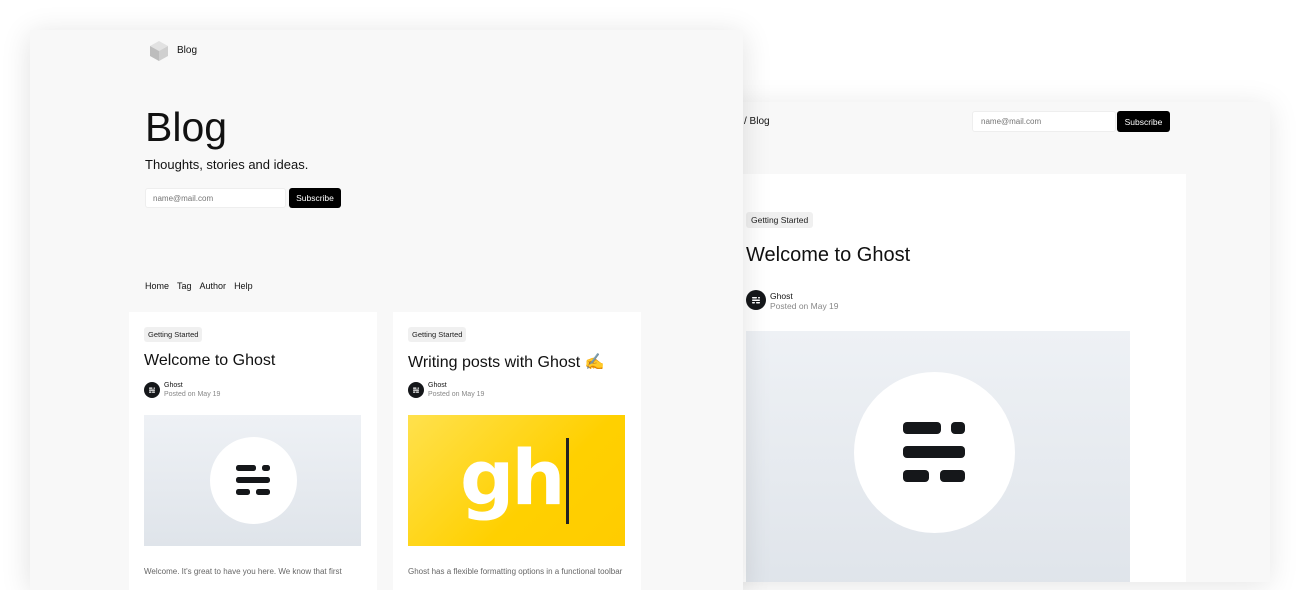 Image resolution: width=1302 pixels, height=590 pixels. What do you see at coordinates (159, 51) in the screenshot?
I see `cube-logo-icon` at bounding box center [159, 51].